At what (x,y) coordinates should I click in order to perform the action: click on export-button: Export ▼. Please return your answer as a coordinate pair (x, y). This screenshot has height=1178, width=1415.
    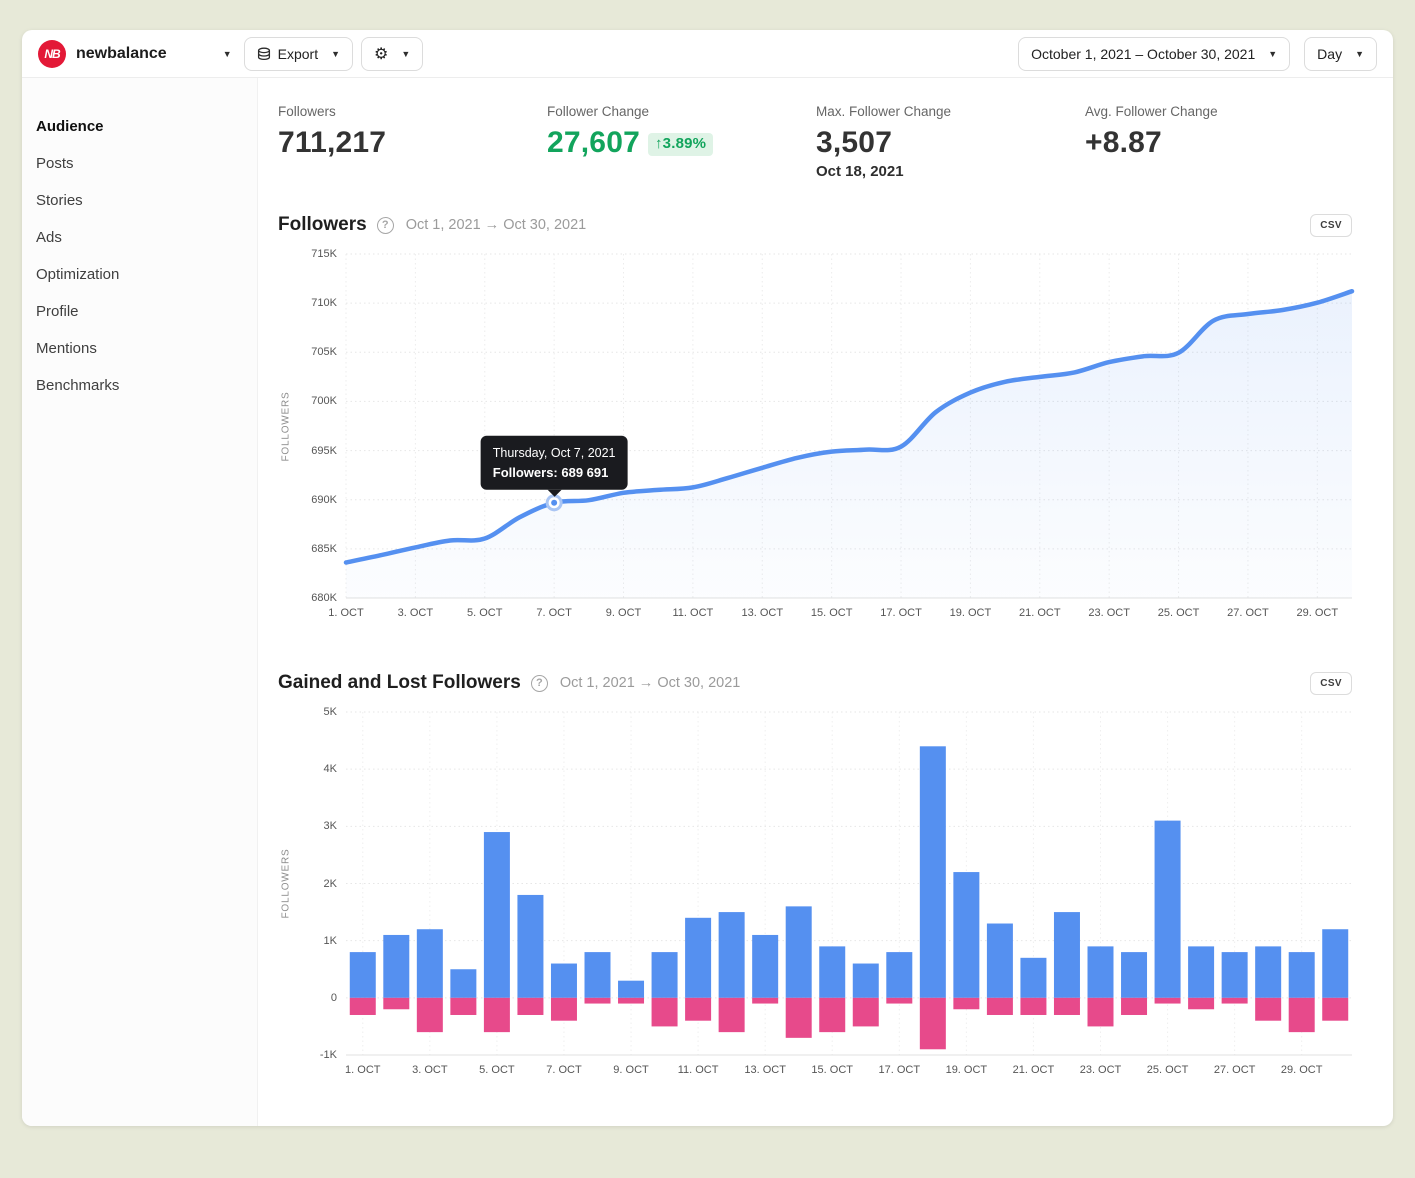
    Looking at the image, I should click on (298, 53).